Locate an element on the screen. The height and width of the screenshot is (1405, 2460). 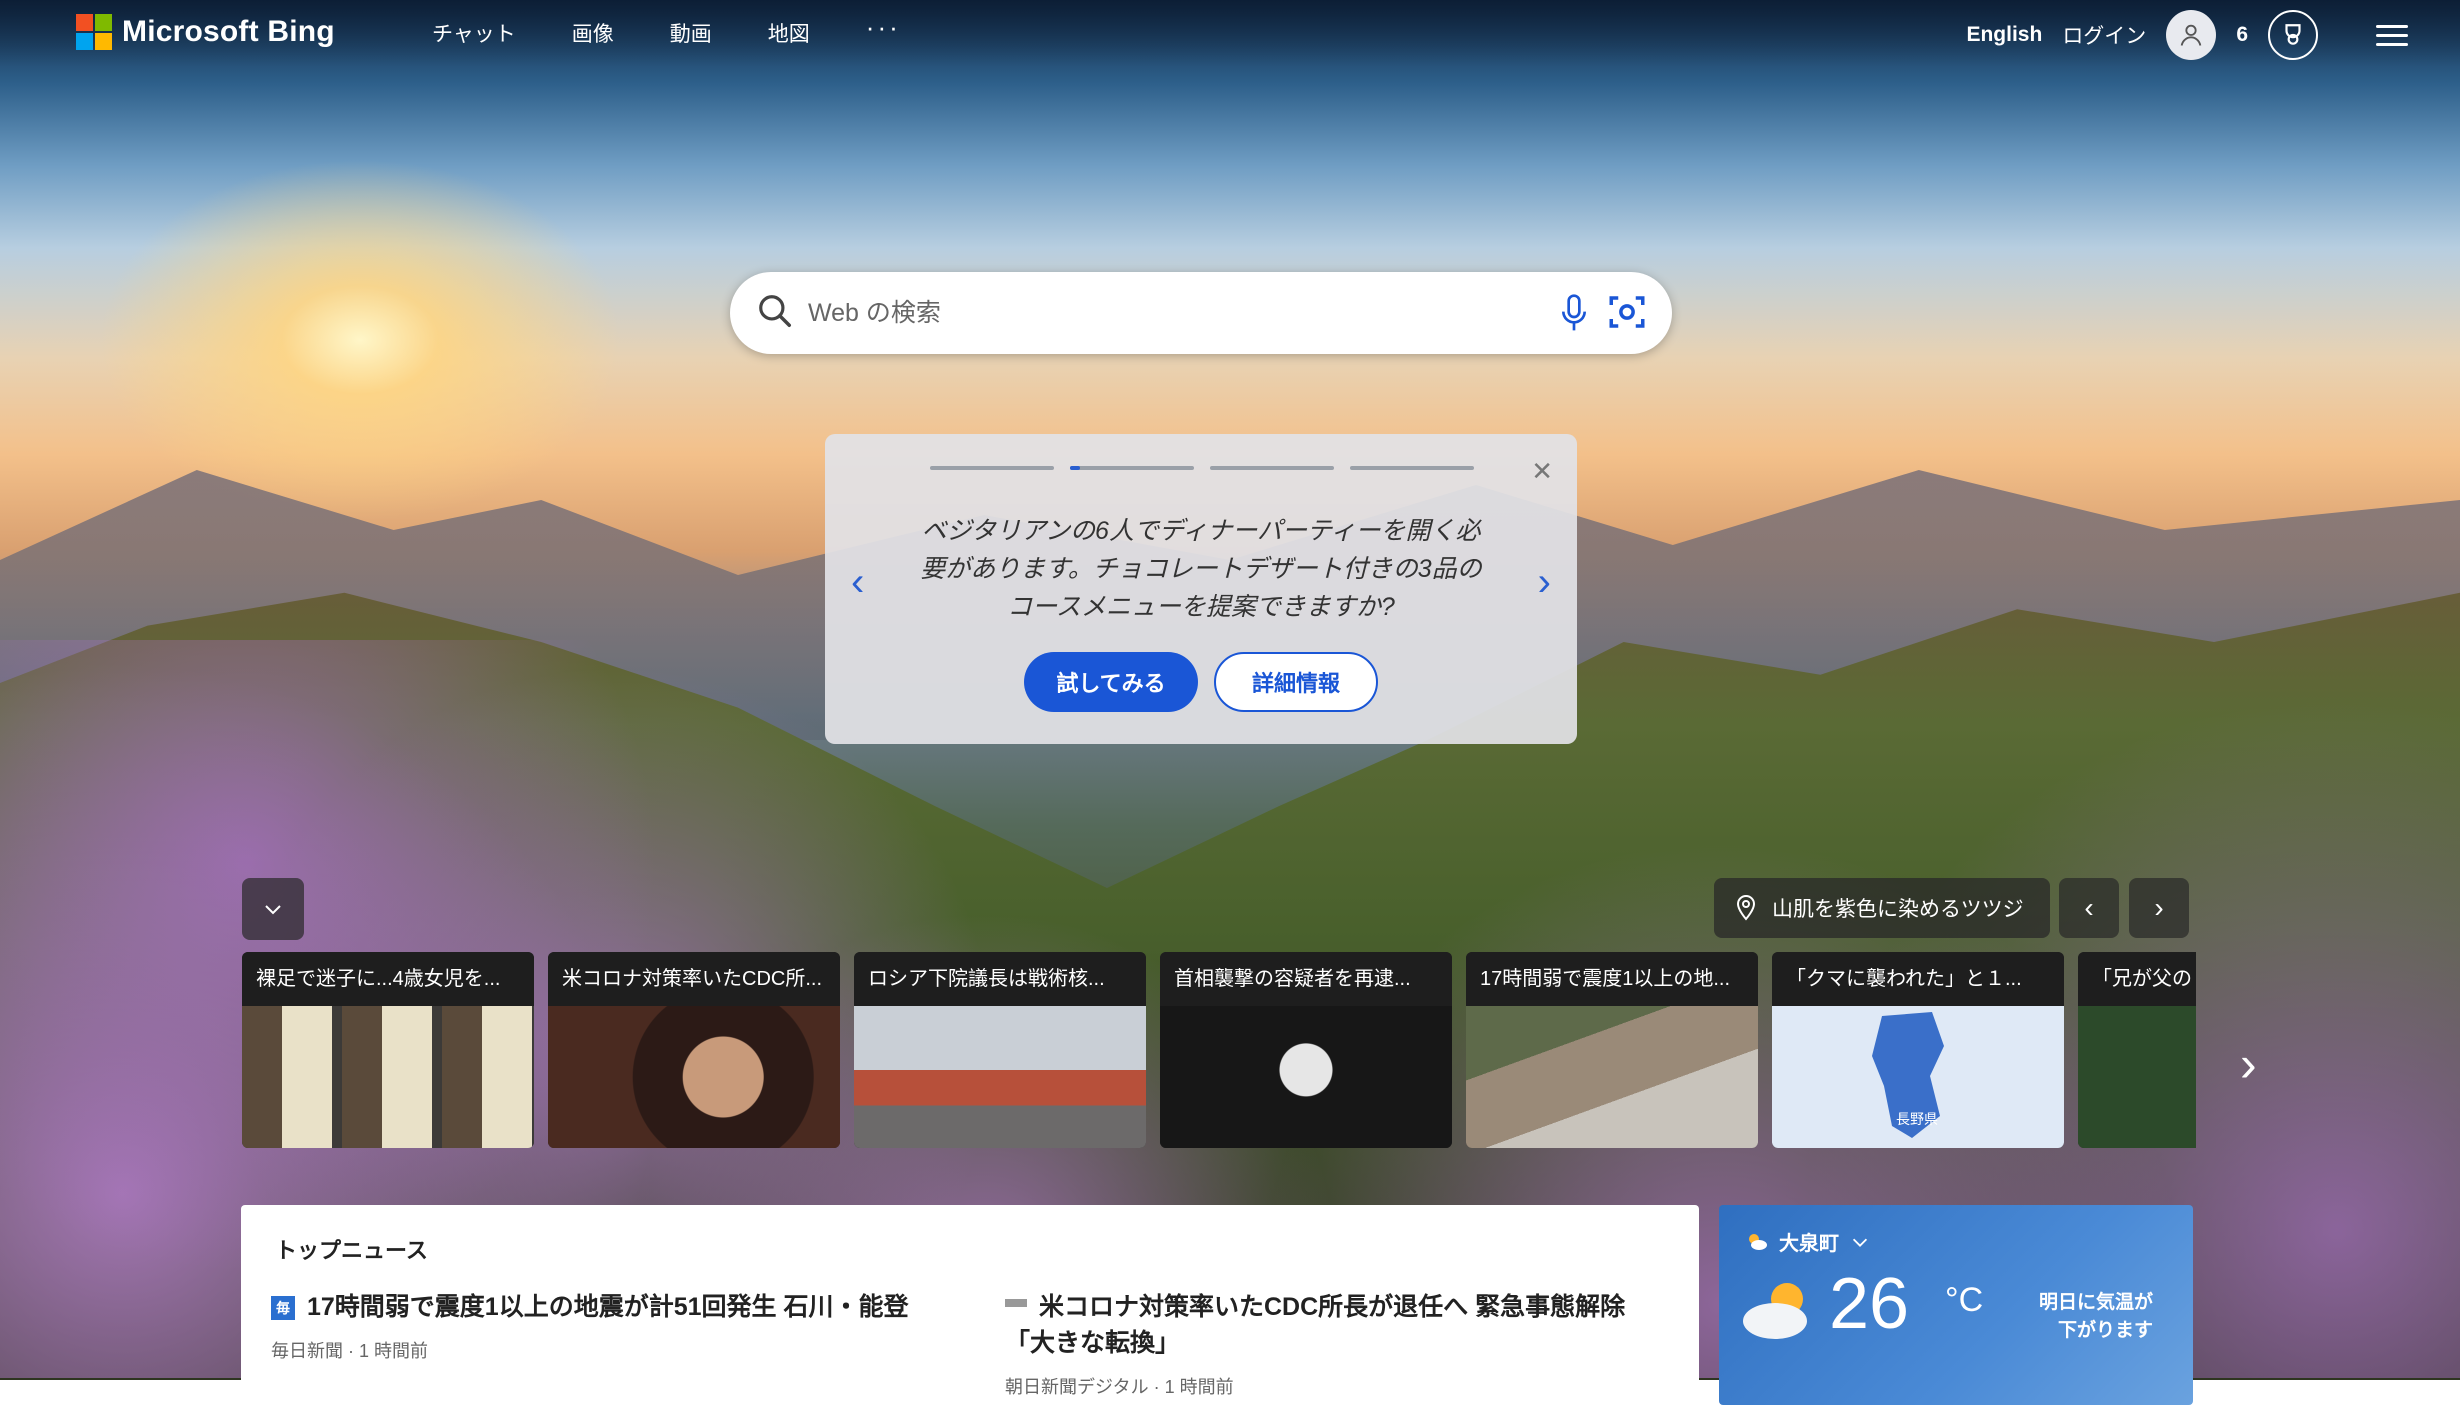
temperature-unit: °C is located at coordinates (1964, 1300).